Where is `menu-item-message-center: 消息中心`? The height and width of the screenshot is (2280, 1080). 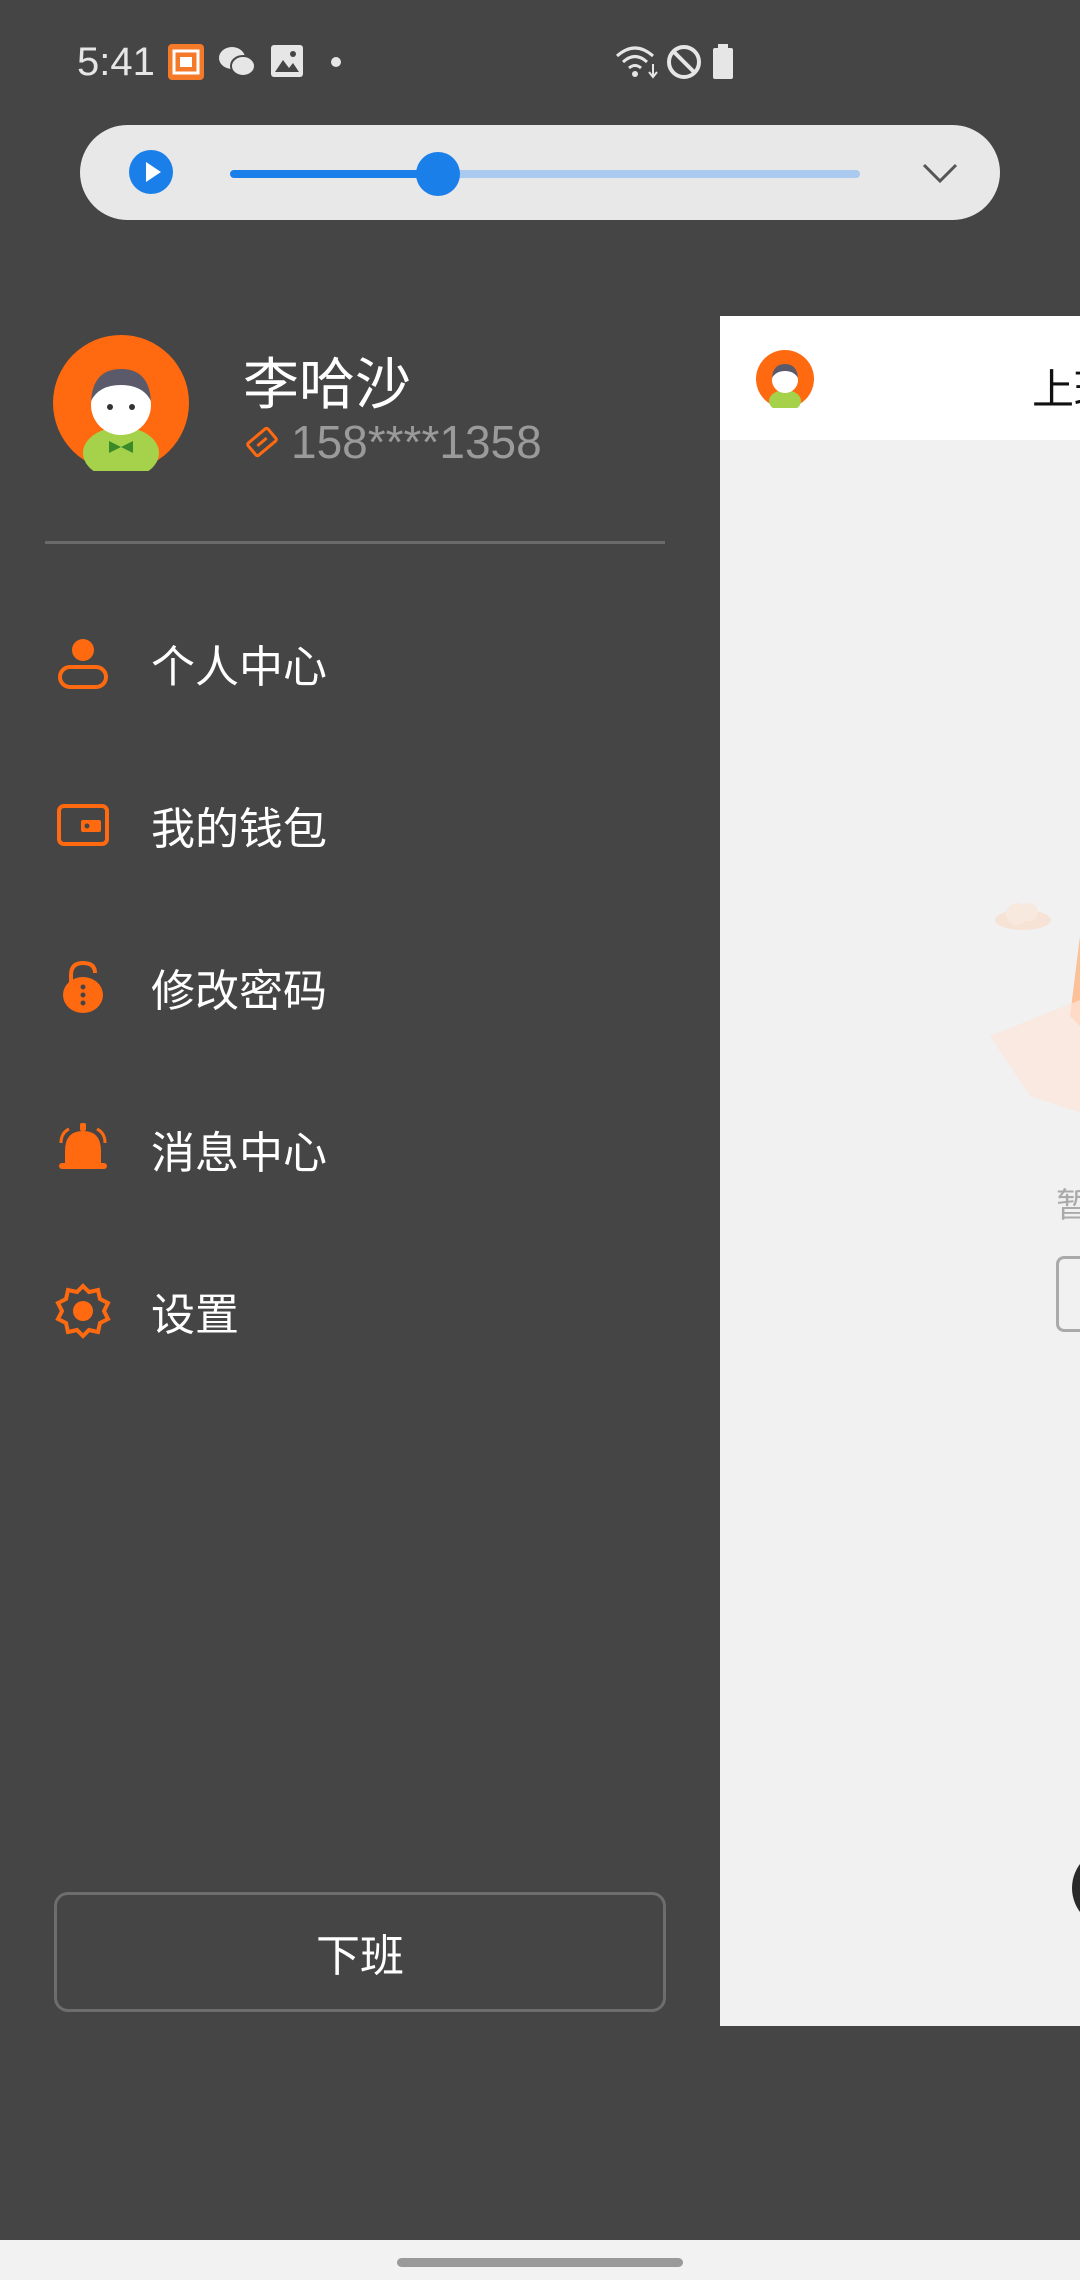 menu-item-message-center: 消息中心 is located at coordinates (355, 1149).